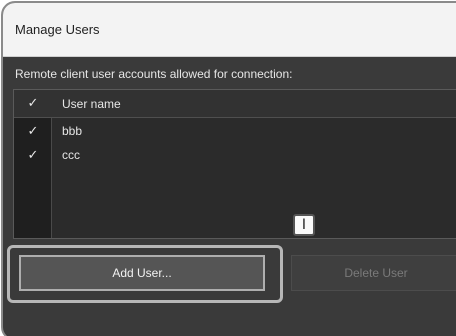  I want to click on list-header: ✓ User name, so click(235, 104).